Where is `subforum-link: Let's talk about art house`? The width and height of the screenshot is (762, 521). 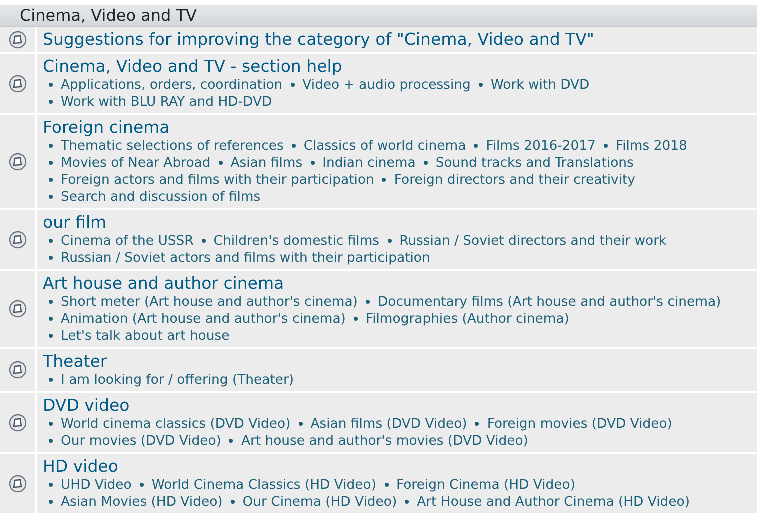
subforum-link: Let's talk about art house is located at coordinates (145, 336).